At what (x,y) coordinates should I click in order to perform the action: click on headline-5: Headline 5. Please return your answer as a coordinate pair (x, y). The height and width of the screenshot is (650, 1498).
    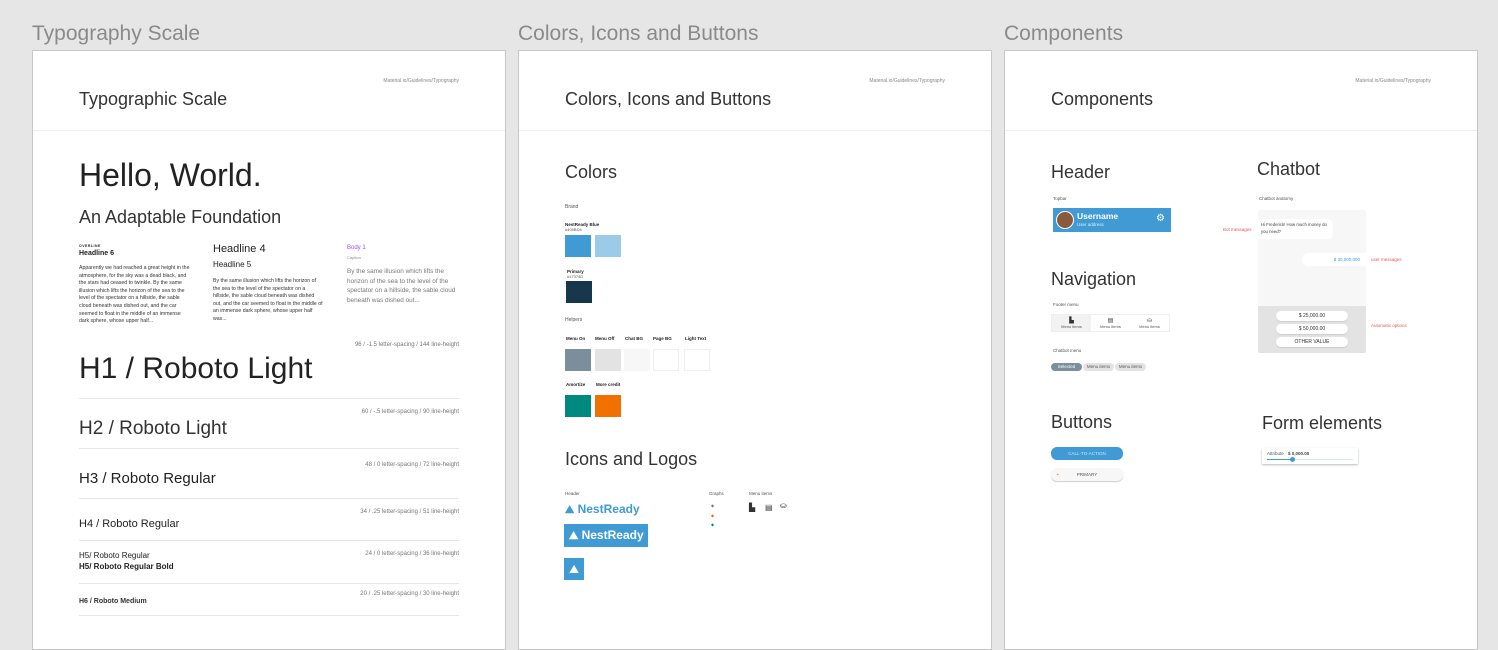
    Looking at the image, I should click on (232, 264).